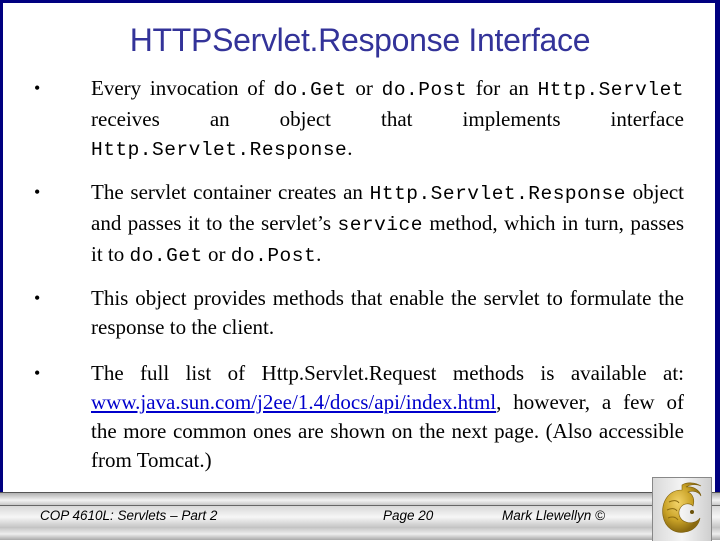 This screenshot has width=720, height=546. What do you see at coordinates (553, 515) in the screenshot?
I see `footer-author: Mark Llewellyn ©` at bounding box center [553, 515].